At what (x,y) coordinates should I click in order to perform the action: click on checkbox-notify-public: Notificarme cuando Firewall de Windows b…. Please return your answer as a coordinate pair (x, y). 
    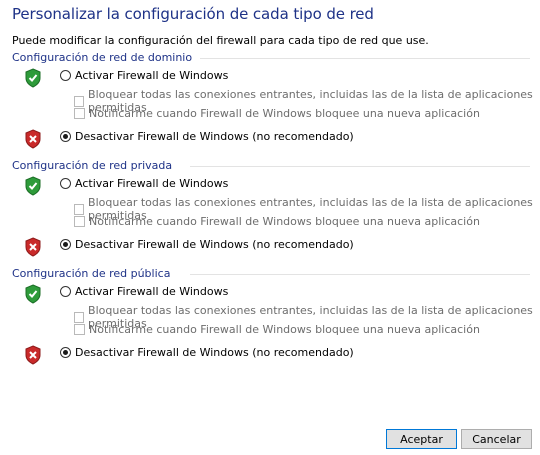
    Looking at the image, I should click on (277, 329).